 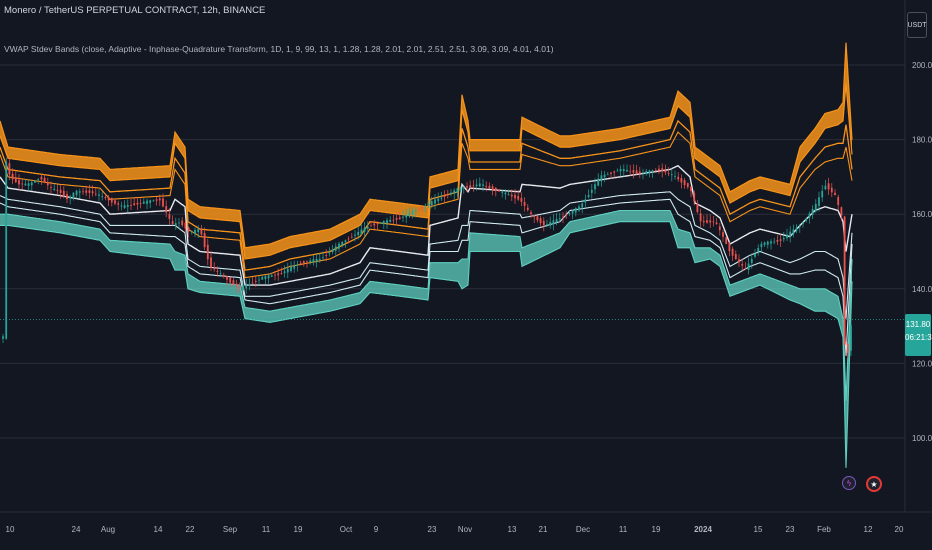 I want to click on us-flag-icon: ★, so click(x=874, y=484).